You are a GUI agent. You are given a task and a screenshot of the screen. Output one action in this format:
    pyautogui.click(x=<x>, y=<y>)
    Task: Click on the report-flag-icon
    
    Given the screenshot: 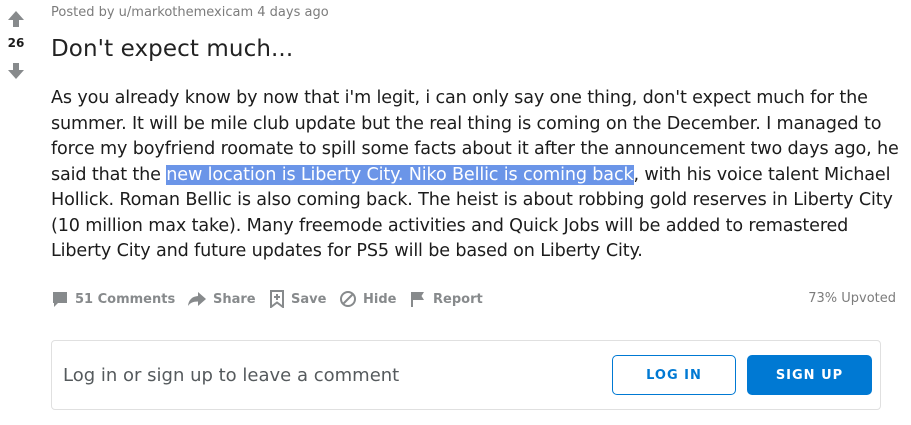 What is the action you would take?
    pyautogui.click(x=418, y=299)
    